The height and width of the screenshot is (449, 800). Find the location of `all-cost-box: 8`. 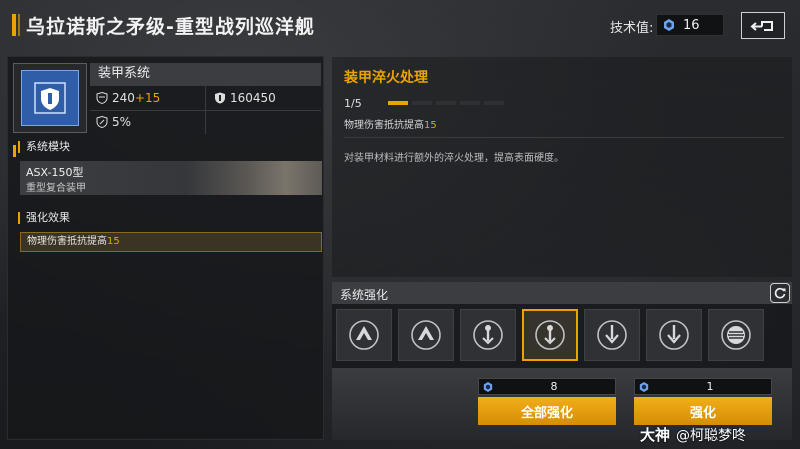

all-cost-box: 8 is located at coordinates (547, 386).